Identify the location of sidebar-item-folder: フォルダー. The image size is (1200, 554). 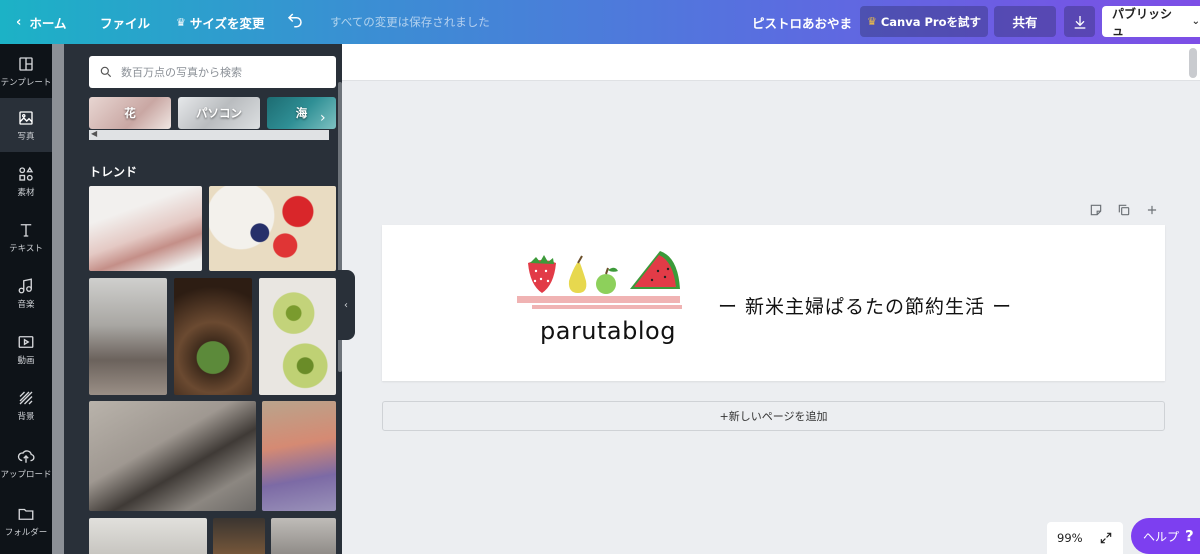
(26, 521).